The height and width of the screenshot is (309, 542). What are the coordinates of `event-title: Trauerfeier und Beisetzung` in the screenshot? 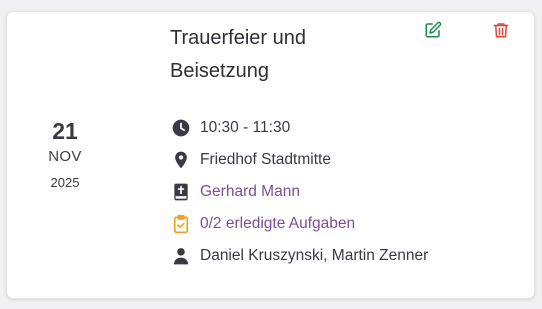 It's located at (238, 54).